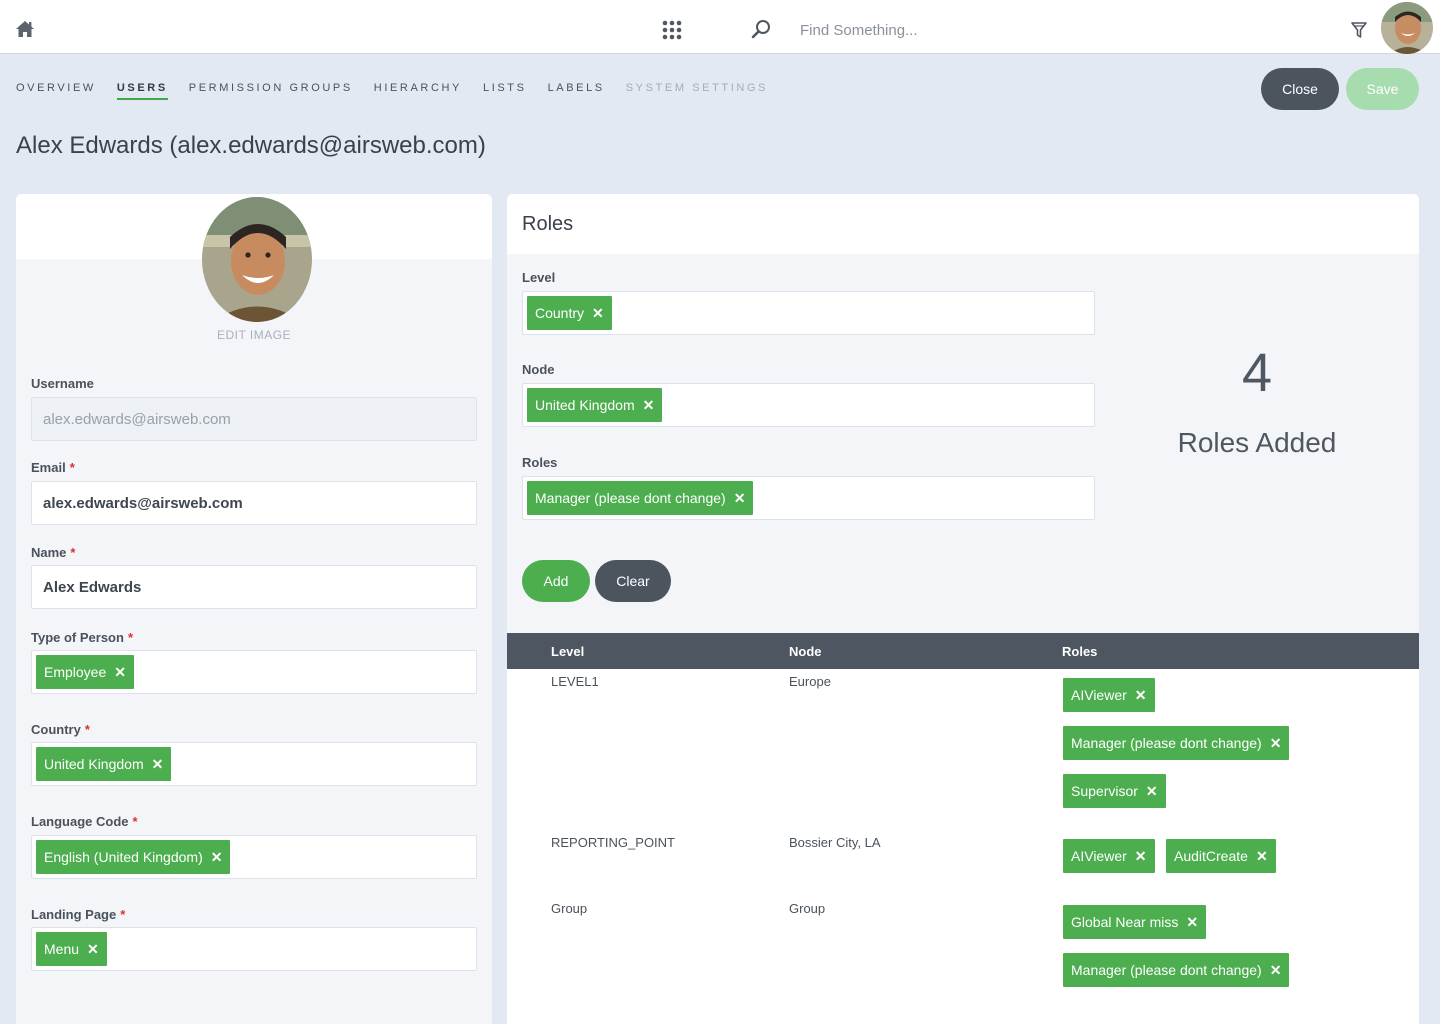  What do you see at coordinates (82, 637) in the screenshot?
I see `type-of-person-label: Type of Person *` at bounding box center [82, 637].